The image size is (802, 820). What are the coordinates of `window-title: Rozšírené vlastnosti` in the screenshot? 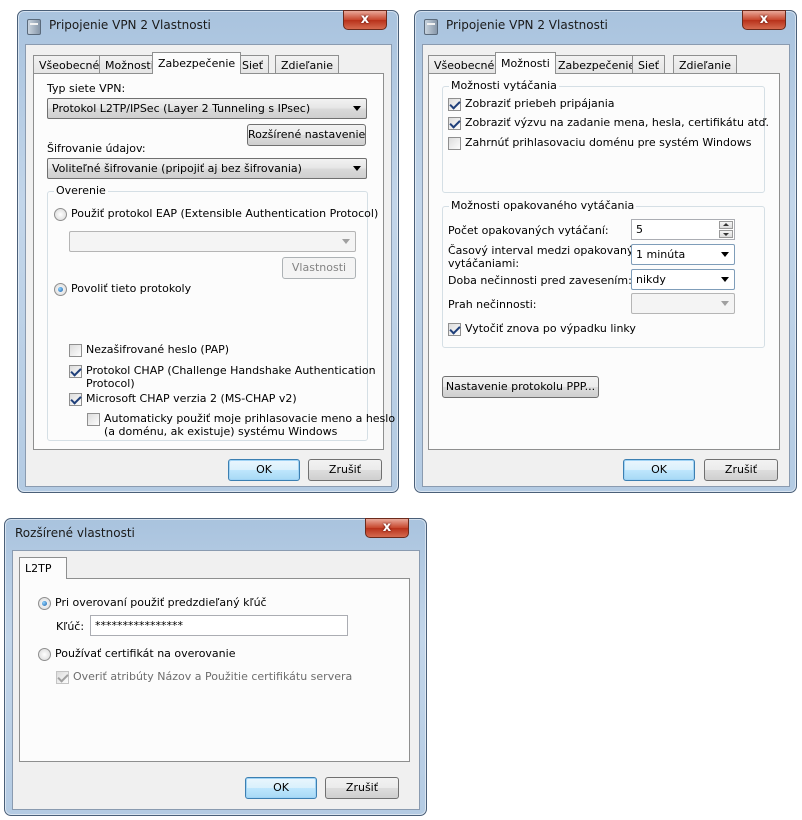 It's located at (75, 533).